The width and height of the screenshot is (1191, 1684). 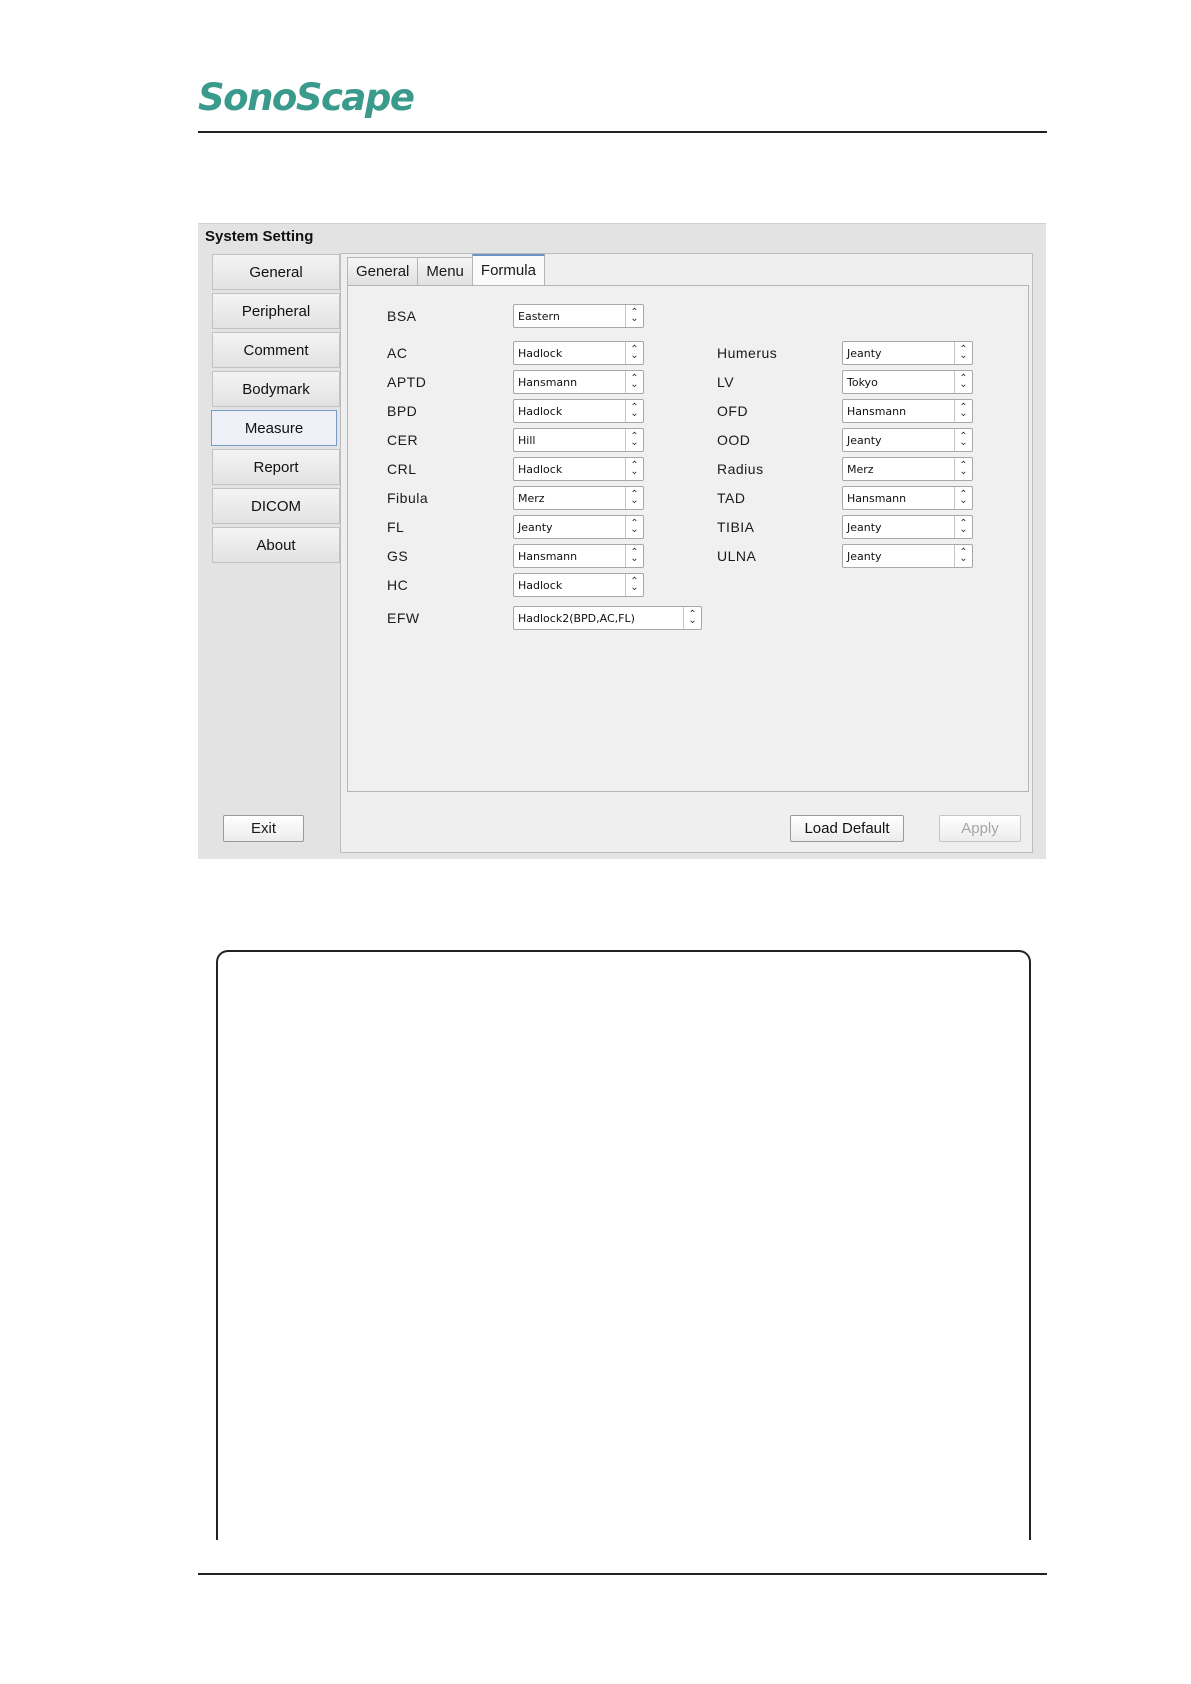 I want to click on apply-button: Apply, so click(x=980, y=828).